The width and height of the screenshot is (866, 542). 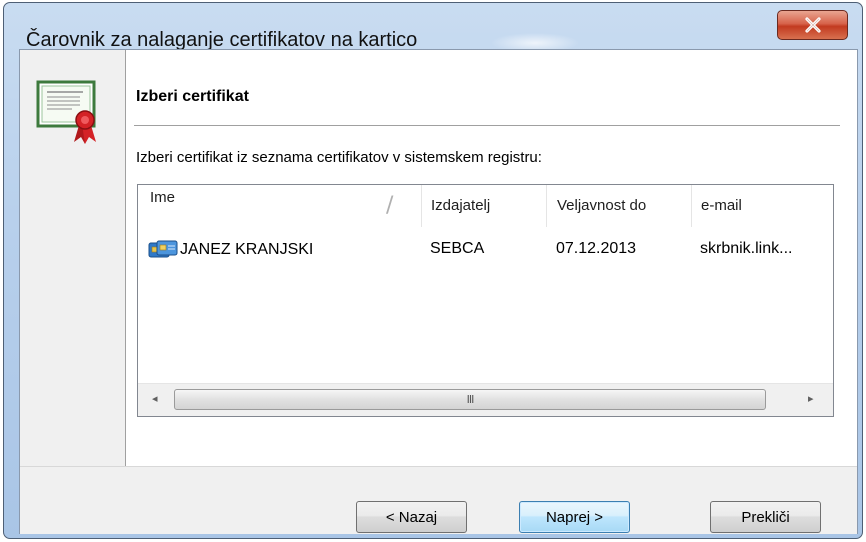 I want to click on left-pane, so click(x=72, y=258).